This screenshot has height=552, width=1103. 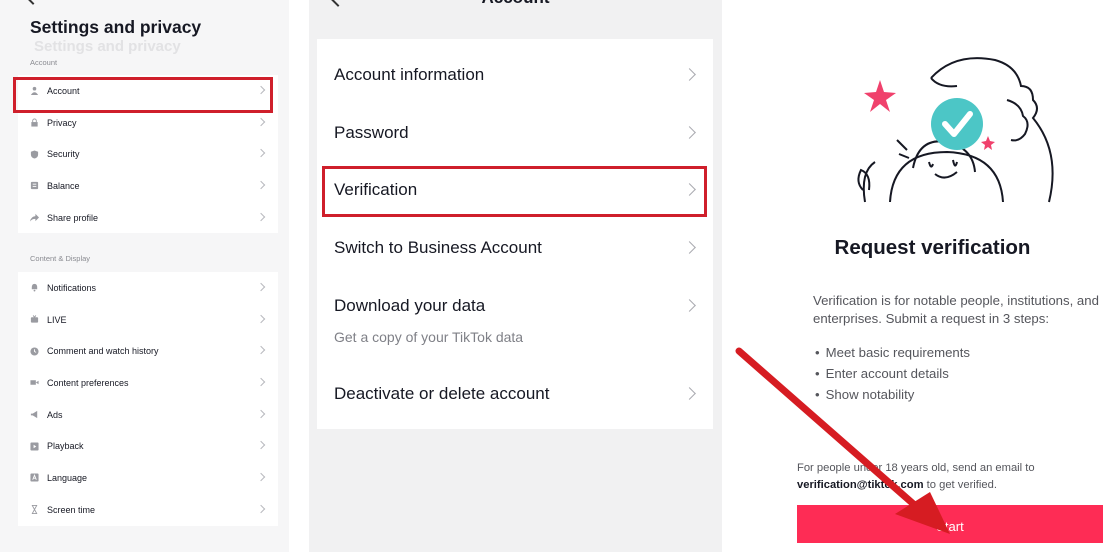 I want to click on settings-item-share-profile: Share profile, so click(x=148, y=218).